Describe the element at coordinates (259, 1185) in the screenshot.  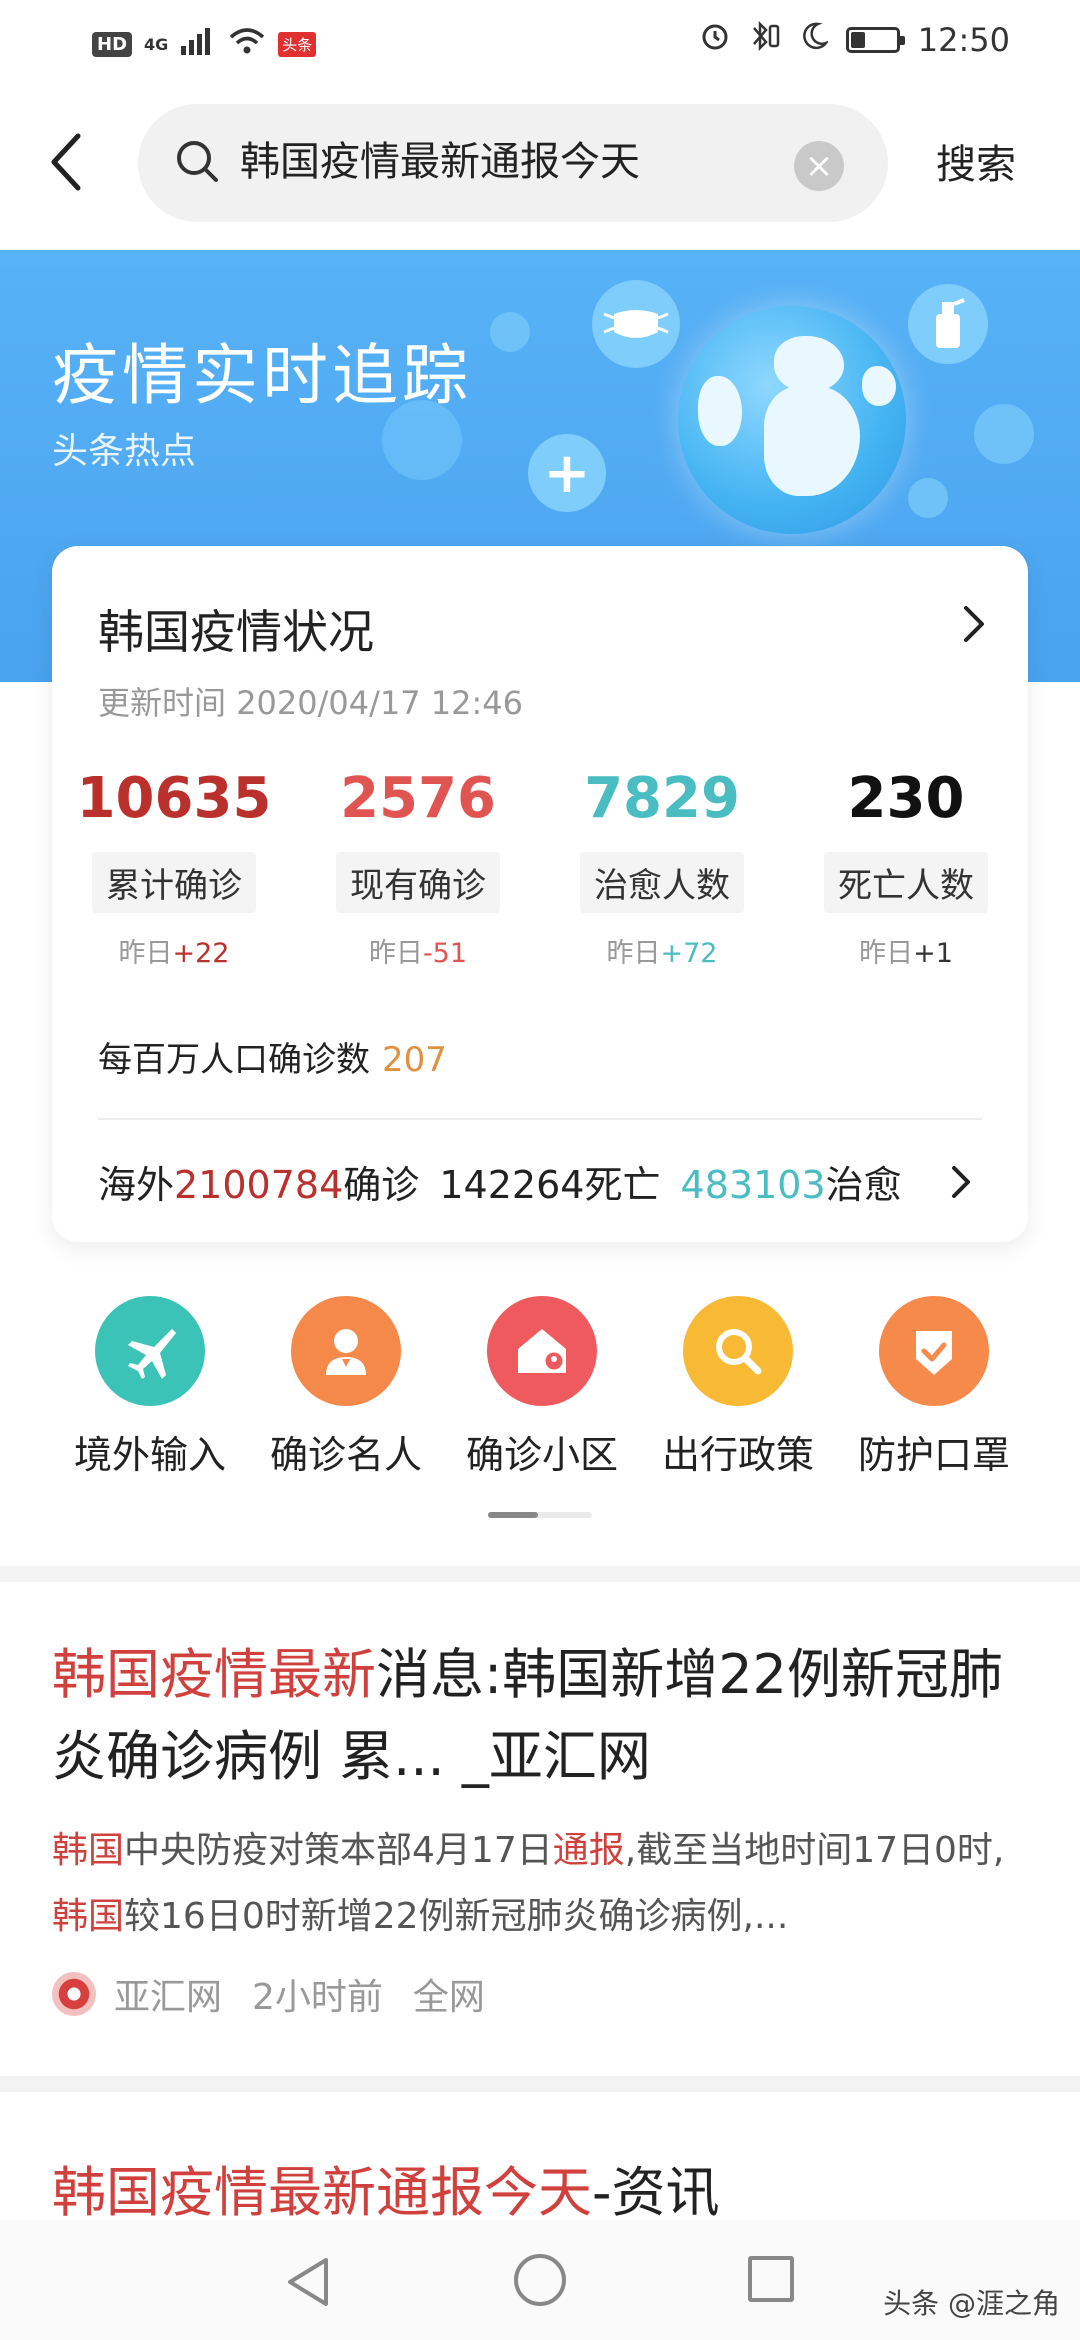
I see `overseas-confirmed: 2100784` at that location.